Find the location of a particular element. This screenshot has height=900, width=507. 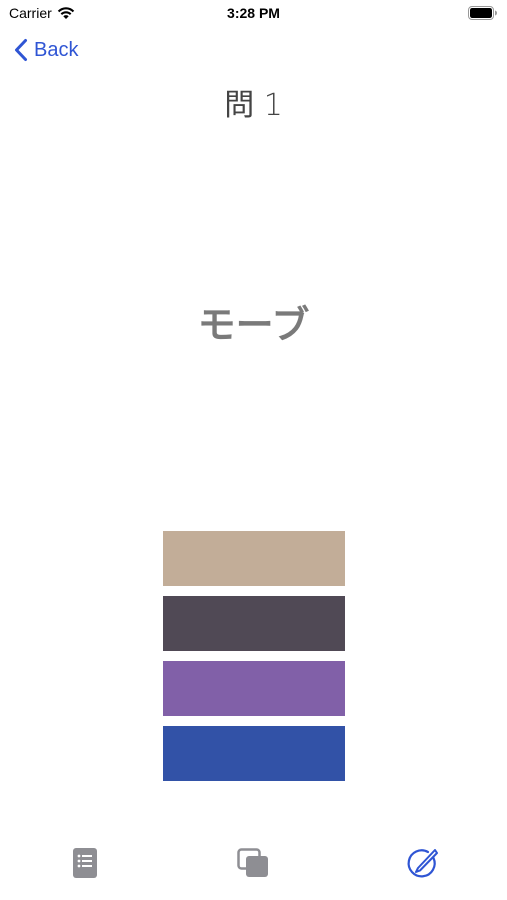

tab-quiz is located at coordinates (422, 863).